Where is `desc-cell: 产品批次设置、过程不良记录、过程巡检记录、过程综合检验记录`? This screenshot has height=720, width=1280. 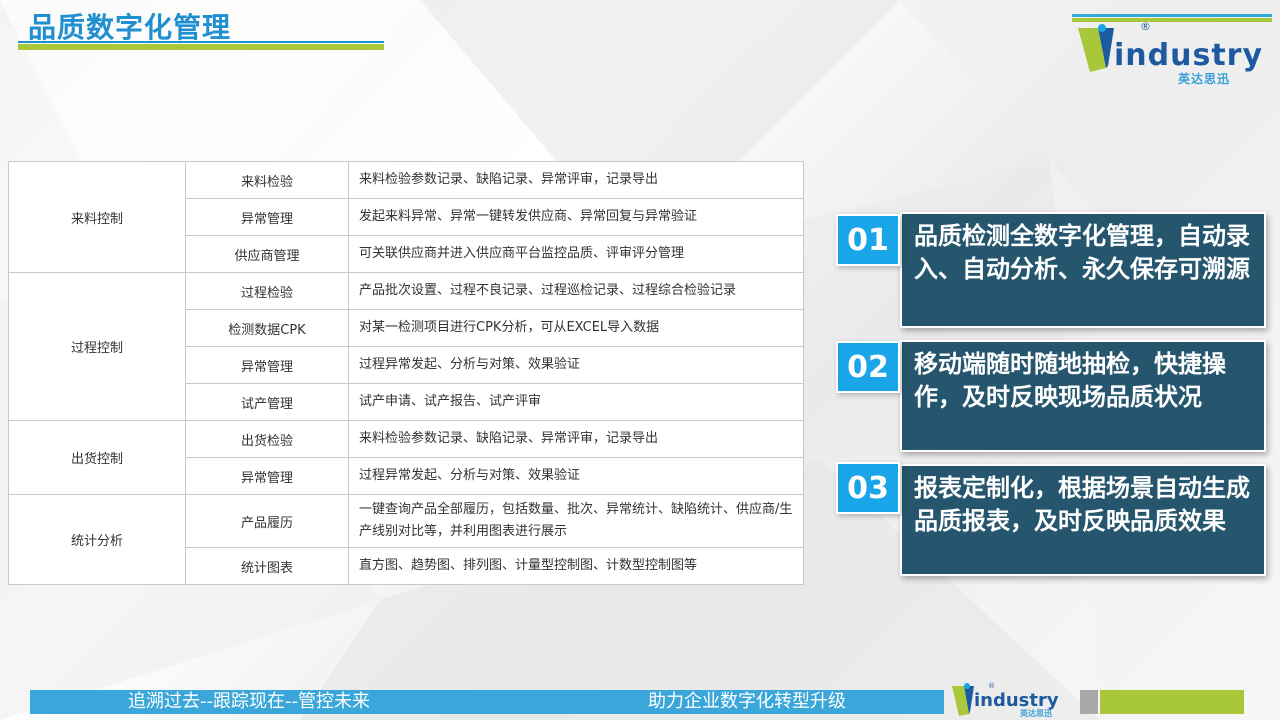 desc-cell: 产品批次设置、过程不良记录、过程巡检记录、过程综合检验记录 is located at coordinates (576, 291).